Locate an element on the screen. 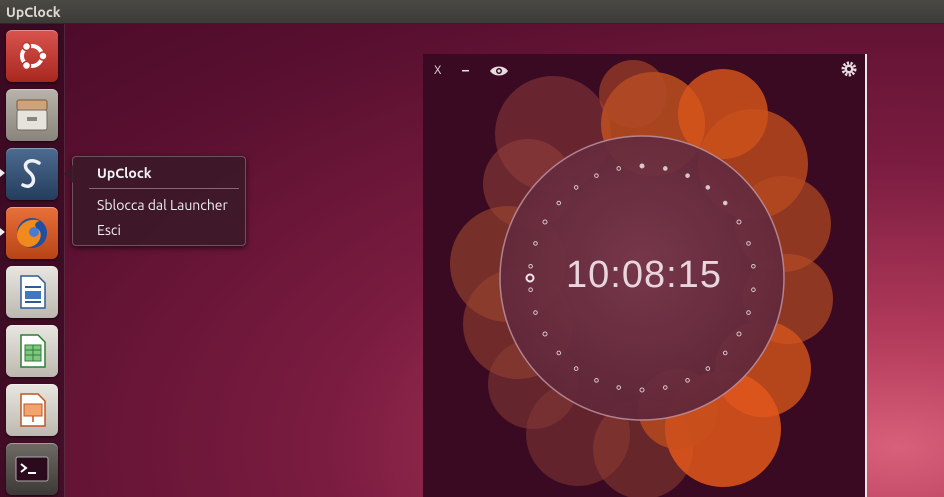 This screenshot has width=944, height=497. clock-time: 10:08:15 is located at coordinates (644, 275).